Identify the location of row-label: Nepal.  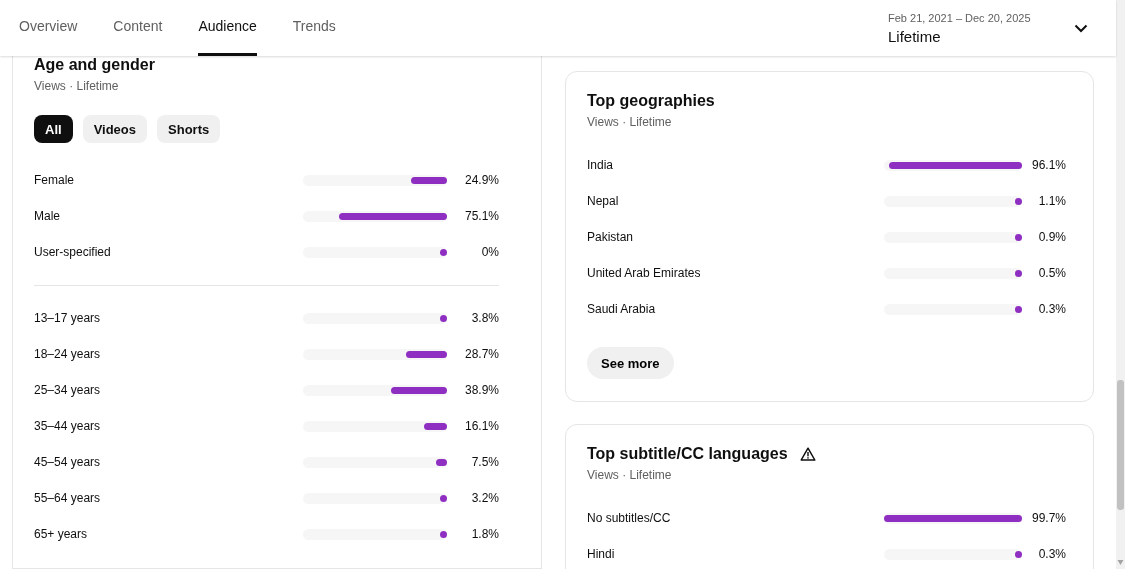
(603, 201).